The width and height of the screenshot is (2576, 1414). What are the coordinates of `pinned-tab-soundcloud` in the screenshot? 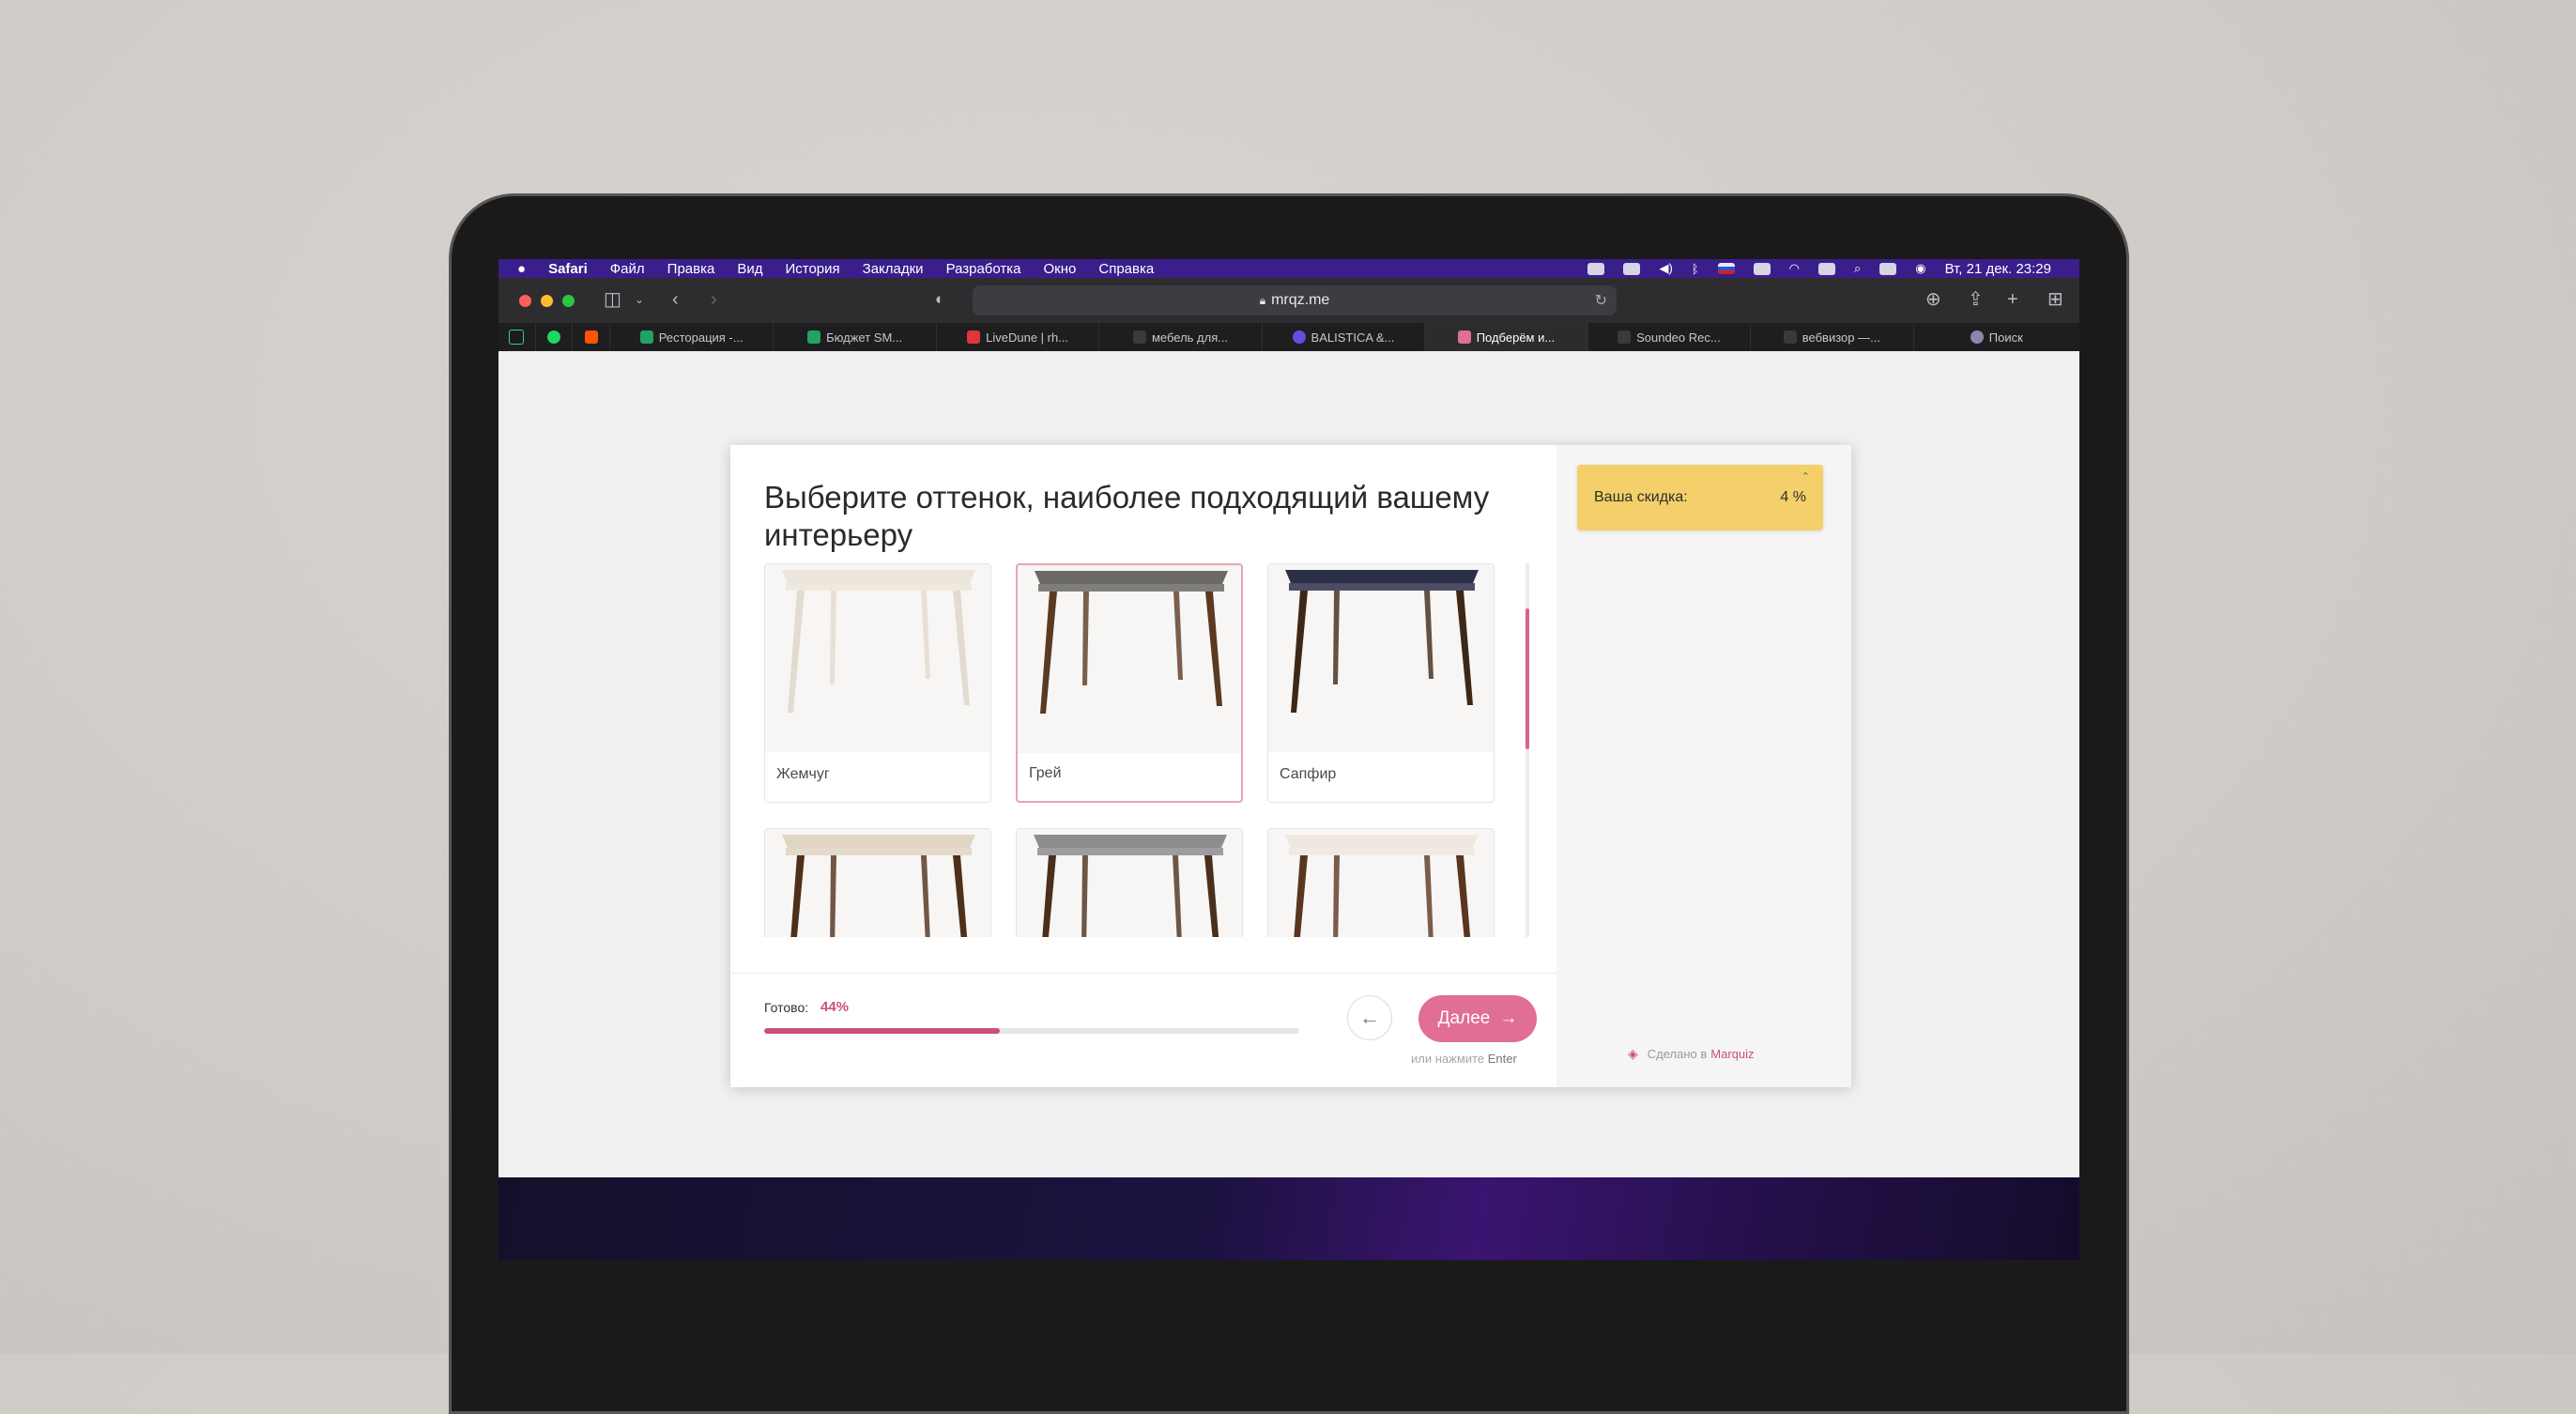 It's located at (591, 337).